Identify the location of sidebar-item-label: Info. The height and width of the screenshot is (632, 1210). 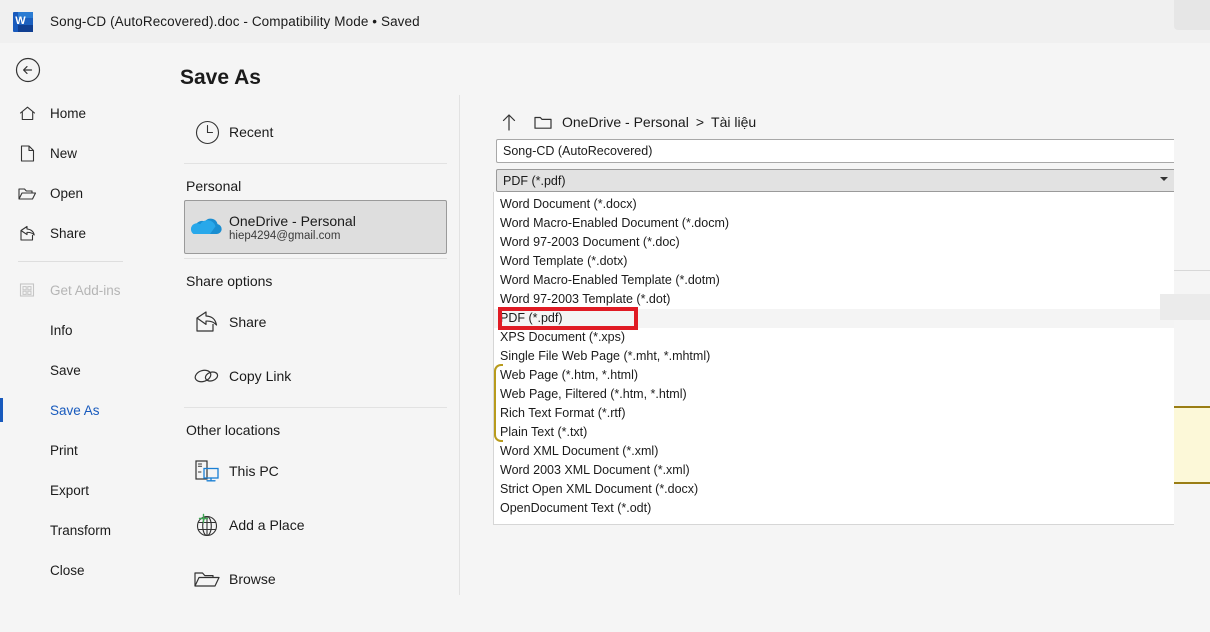
(61, 330).